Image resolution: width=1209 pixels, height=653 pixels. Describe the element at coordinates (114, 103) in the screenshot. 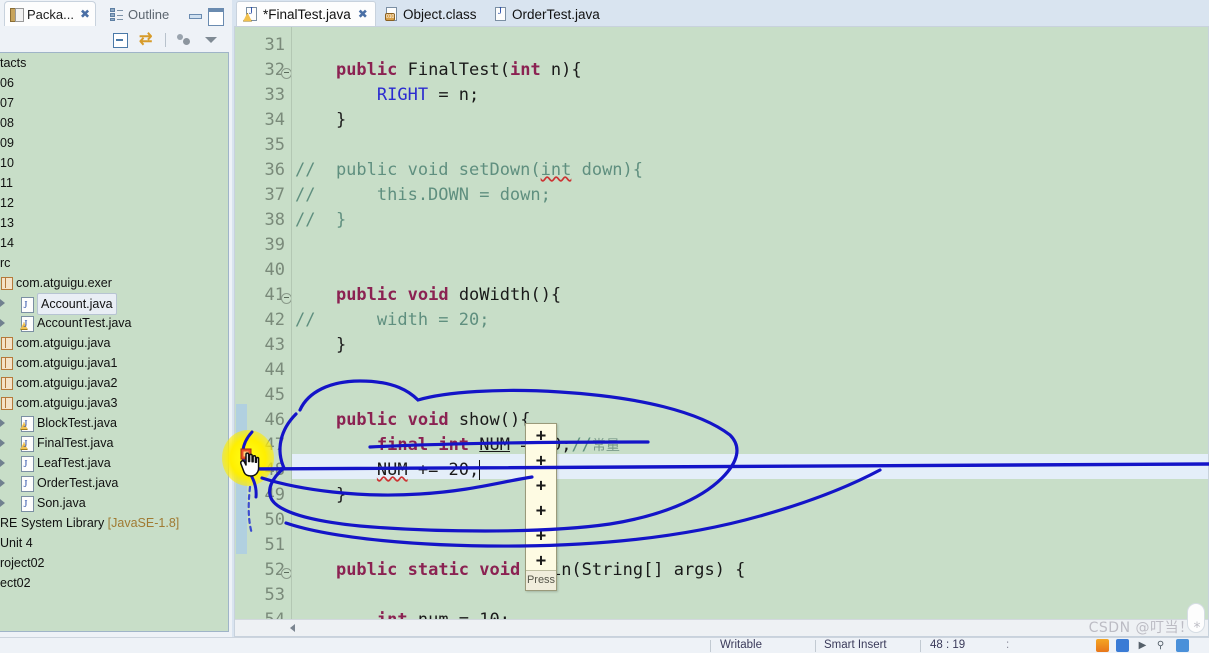

I see `tree-item: 07` at that location.